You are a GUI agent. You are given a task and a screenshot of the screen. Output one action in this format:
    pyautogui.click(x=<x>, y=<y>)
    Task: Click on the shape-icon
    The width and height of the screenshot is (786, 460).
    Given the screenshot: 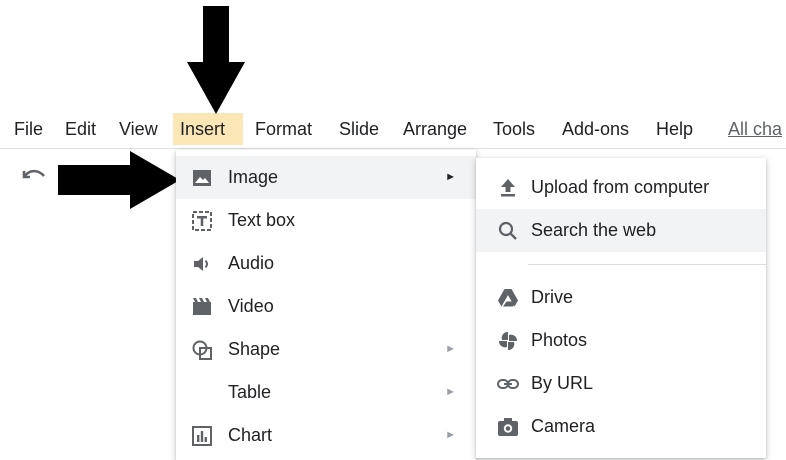 What is the action you would take?
    pyautogui.click(x=202, y=350)
    